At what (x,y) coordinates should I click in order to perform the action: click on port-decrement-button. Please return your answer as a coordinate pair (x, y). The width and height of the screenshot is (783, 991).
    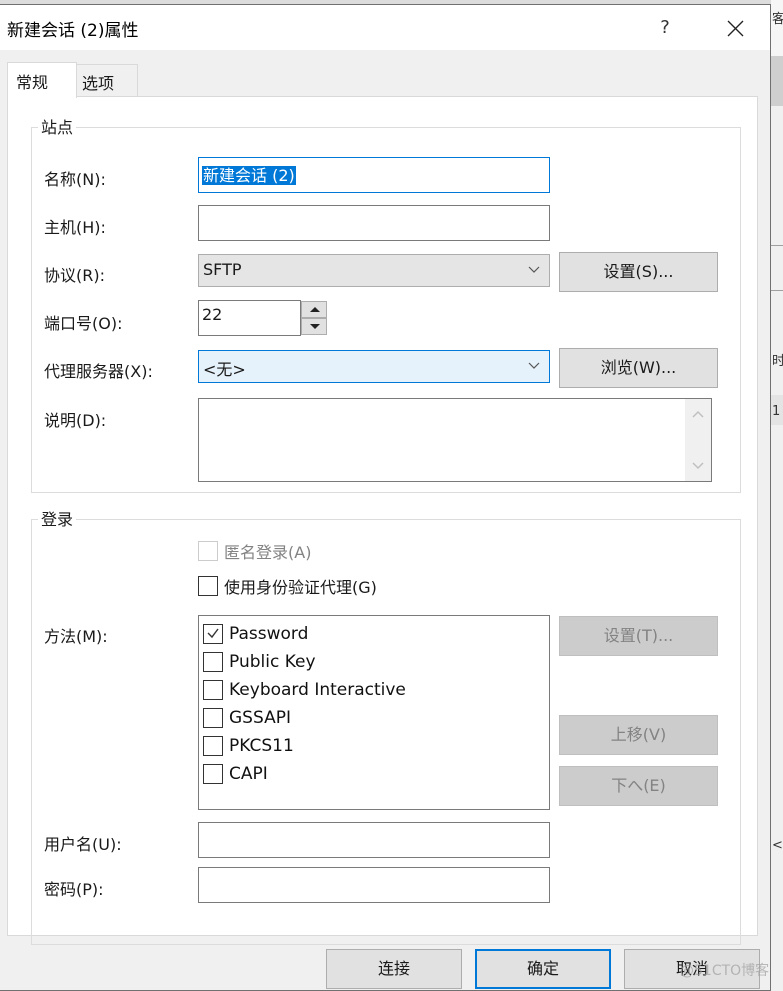
    Looking at the image, I should click on (314, 326).